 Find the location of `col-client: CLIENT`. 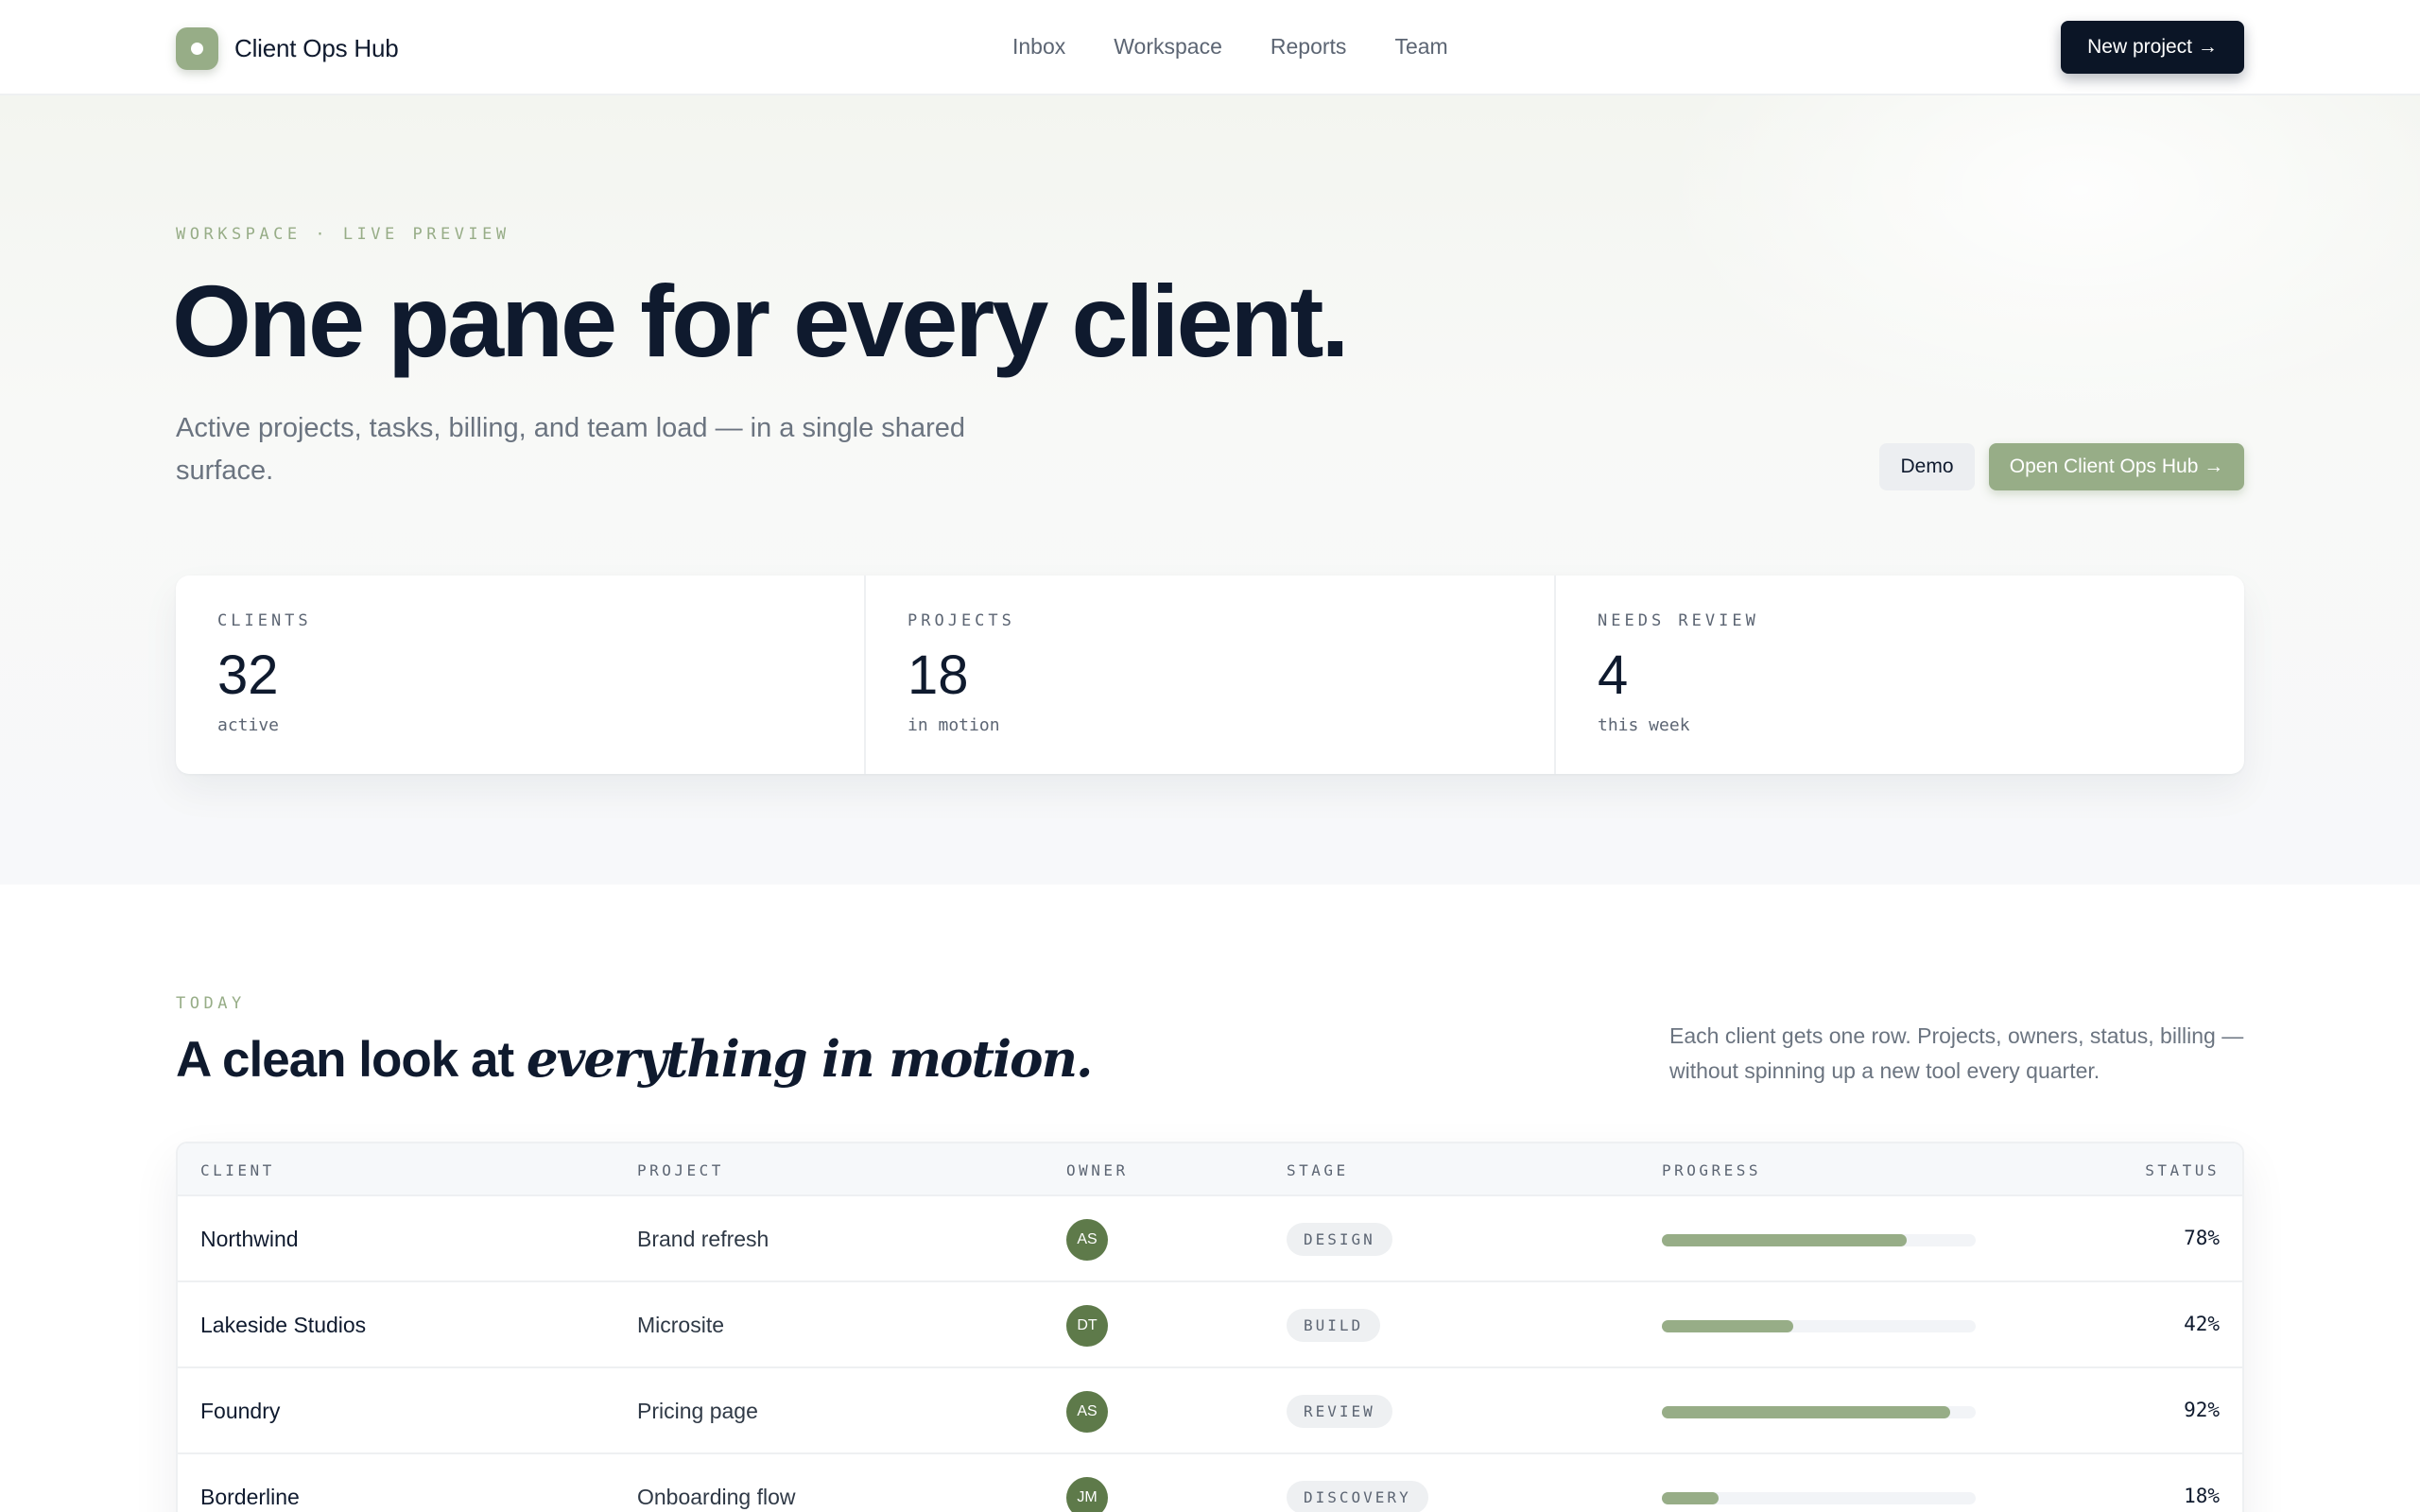

col-client: CLIENT is located at coordinates (237, 1170).